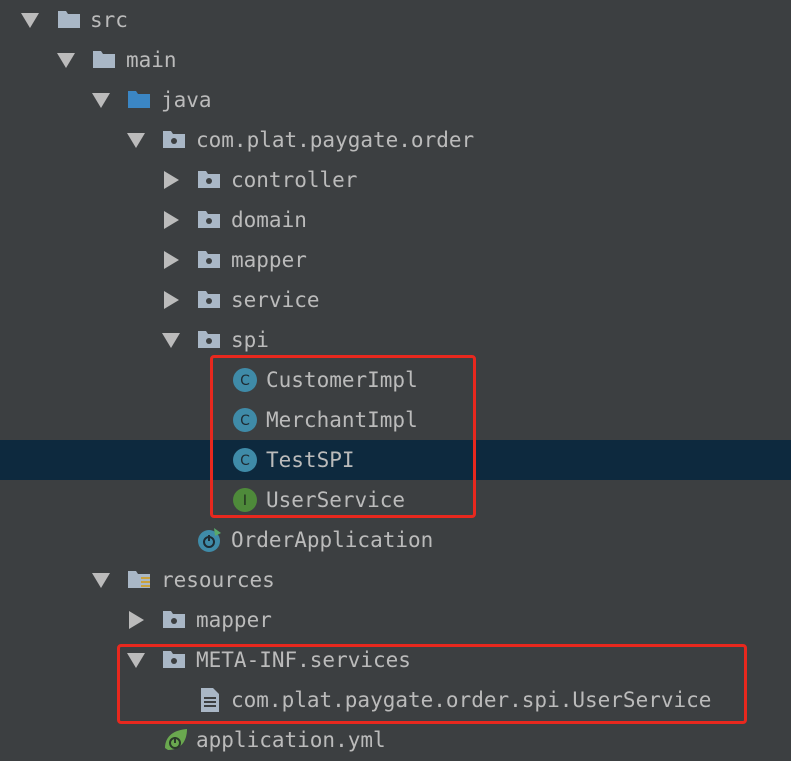 Image resolution: width=791 pixels, height=761 pixels. I want to click on tree-label-main: main, so click(151, 60).